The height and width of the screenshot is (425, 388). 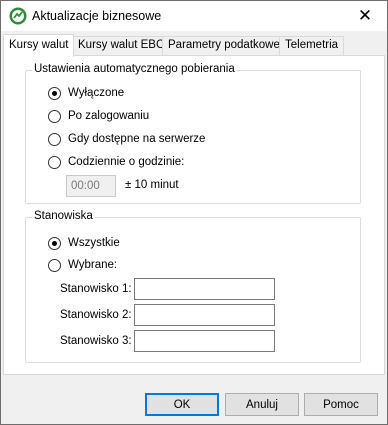 I want to click on radio-option-po-zalogowaniu: Po zalogowaniu, so click(x=98, y=116).